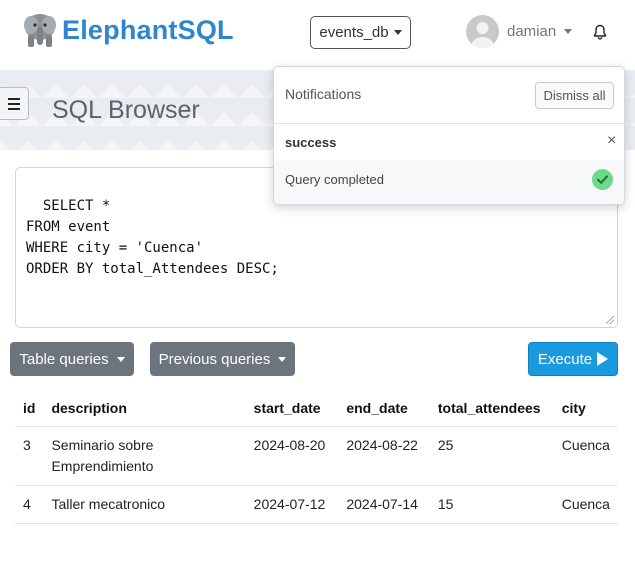  Describe the element at coordinates (384, 504) in the screenshot. I see `cell-end-date: 2024-07-14` at that location.